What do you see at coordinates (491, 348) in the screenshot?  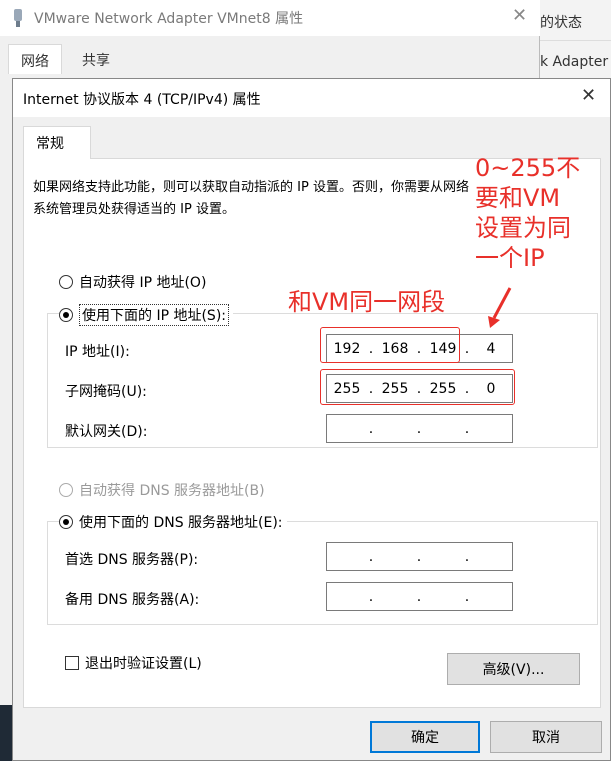 I see `ip-address-octet-4: 4` at bounding box center [491, 348].